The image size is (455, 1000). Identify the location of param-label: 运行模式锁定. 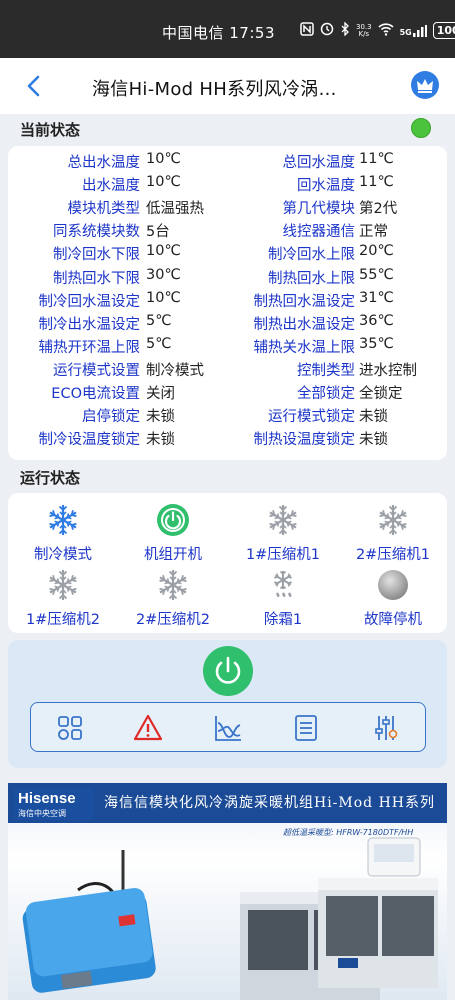
(311, 417).